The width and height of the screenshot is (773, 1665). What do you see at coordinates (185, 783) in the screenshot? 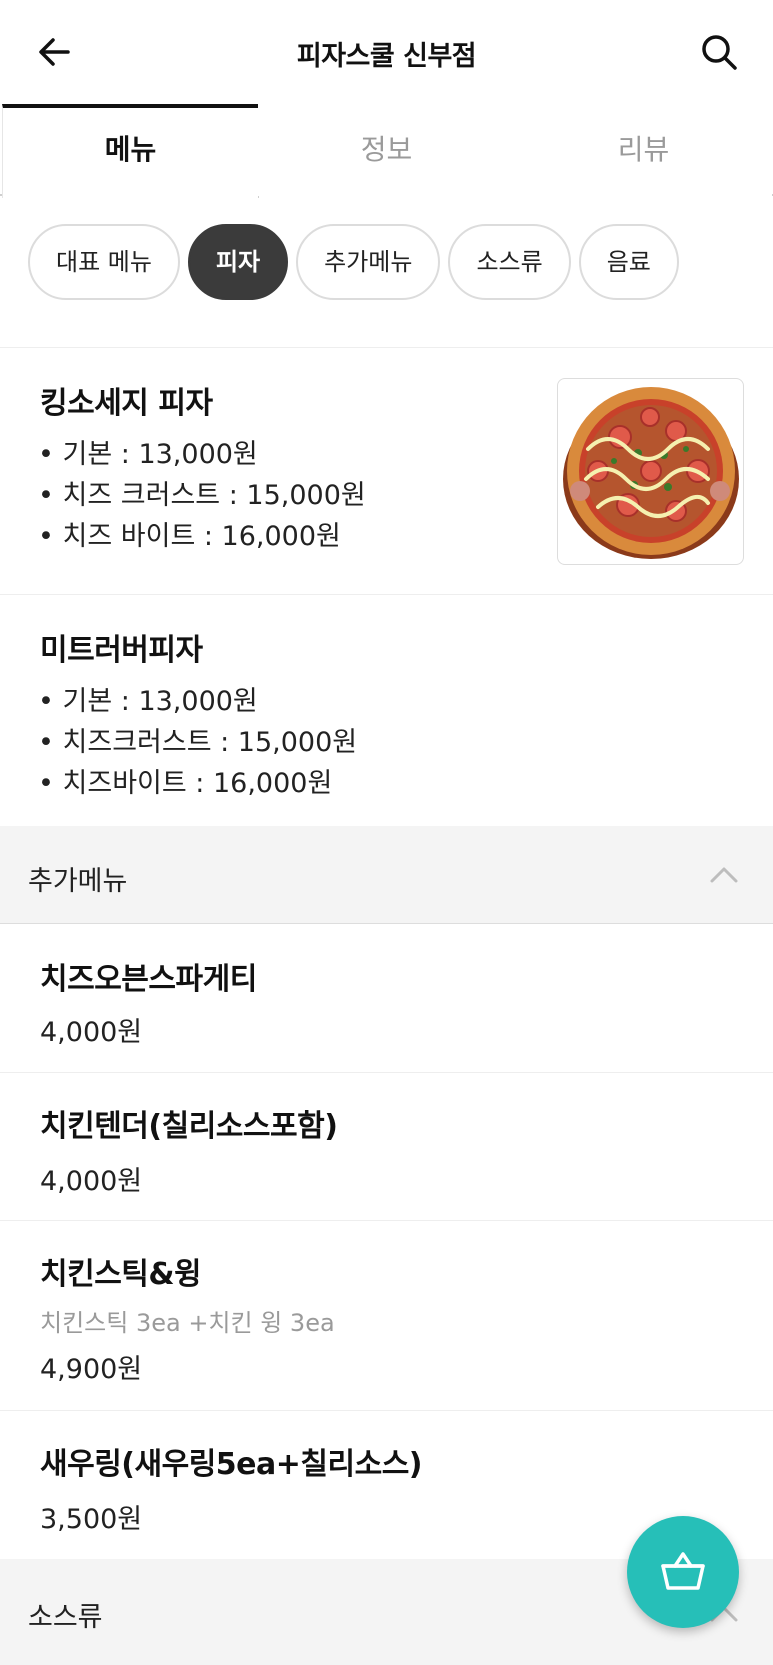
I see `menu-item-option: • 치즈바이트 : 16,000원` at bounding box center [185, 783].